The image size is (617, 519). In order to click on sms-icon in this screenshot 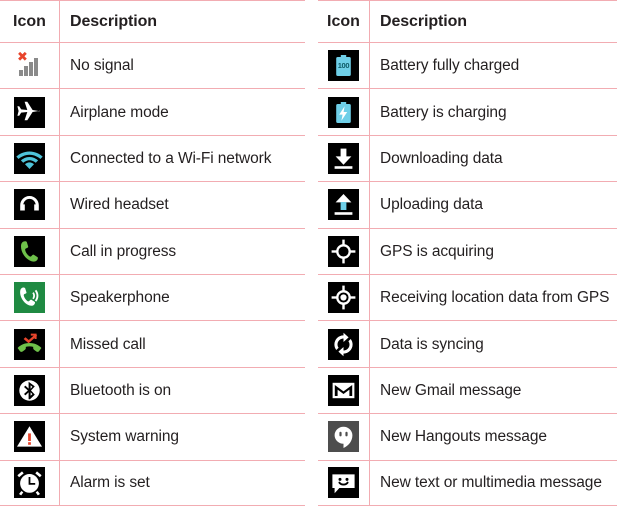, I will do `click(343, 483)`.